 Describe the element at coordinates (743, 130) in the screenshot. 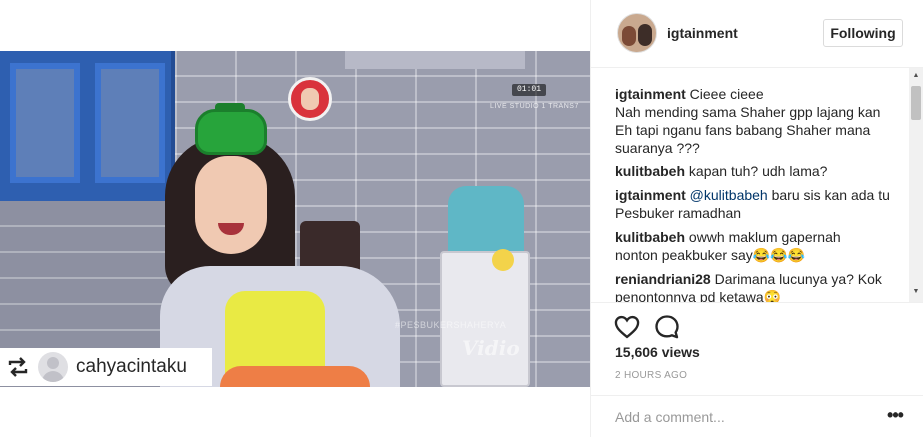

I see `comment-text: Eh tapi nganu fans babang Shaher mana` at that location.